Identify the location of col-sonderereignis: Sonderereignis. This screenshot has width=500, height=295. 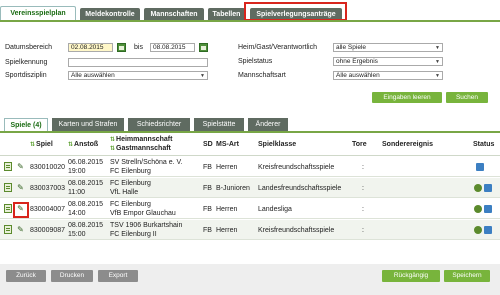
(407, 144).